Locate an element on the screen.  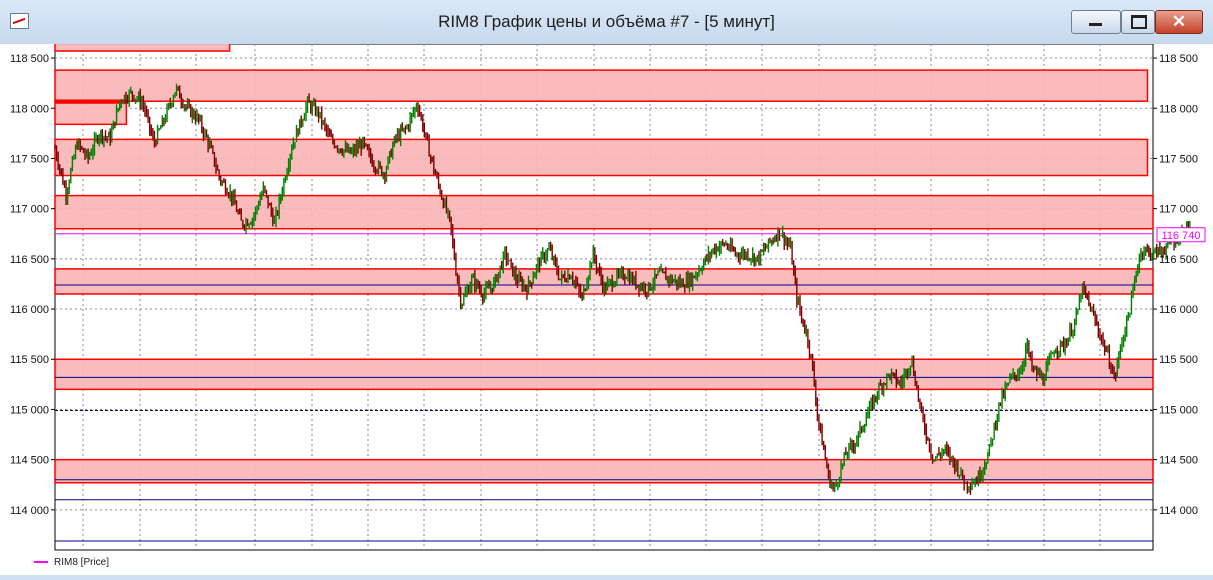
y-tick-label-right: 117 500 is located at coordinates (1178, 159).